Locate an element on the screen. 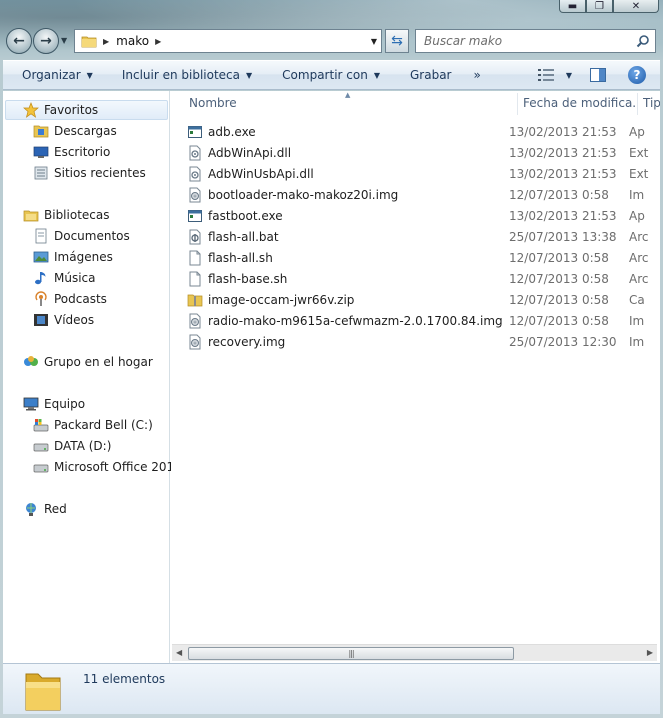 The width and height of the screenshot is (663, 718). back-arrow-icon: ← is located at coordinates (19, 41).